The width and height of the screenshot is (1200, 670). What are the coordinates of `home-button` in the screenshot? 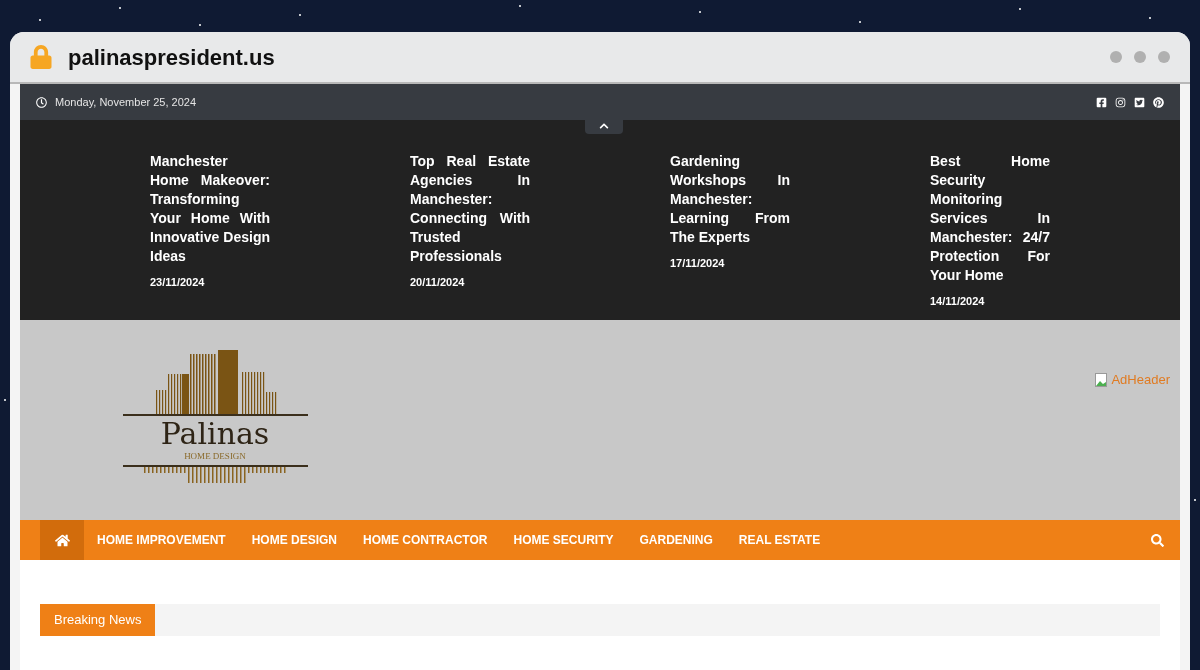 It's located at (62, 540).